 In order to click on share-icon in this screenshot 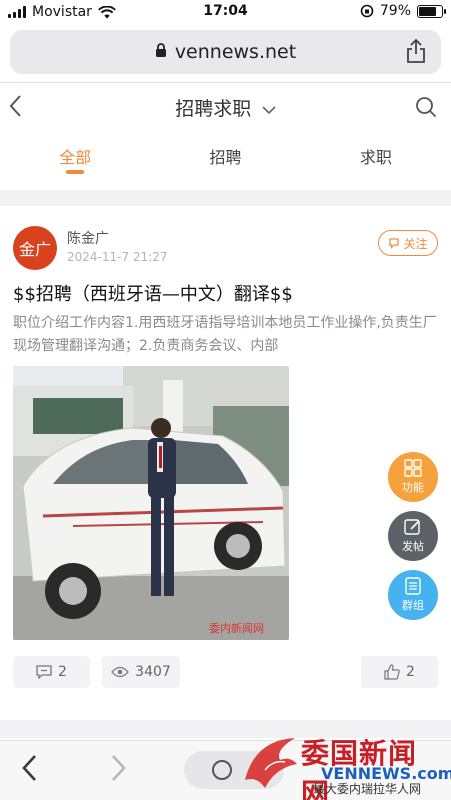, I will do `click(416, 53)`.